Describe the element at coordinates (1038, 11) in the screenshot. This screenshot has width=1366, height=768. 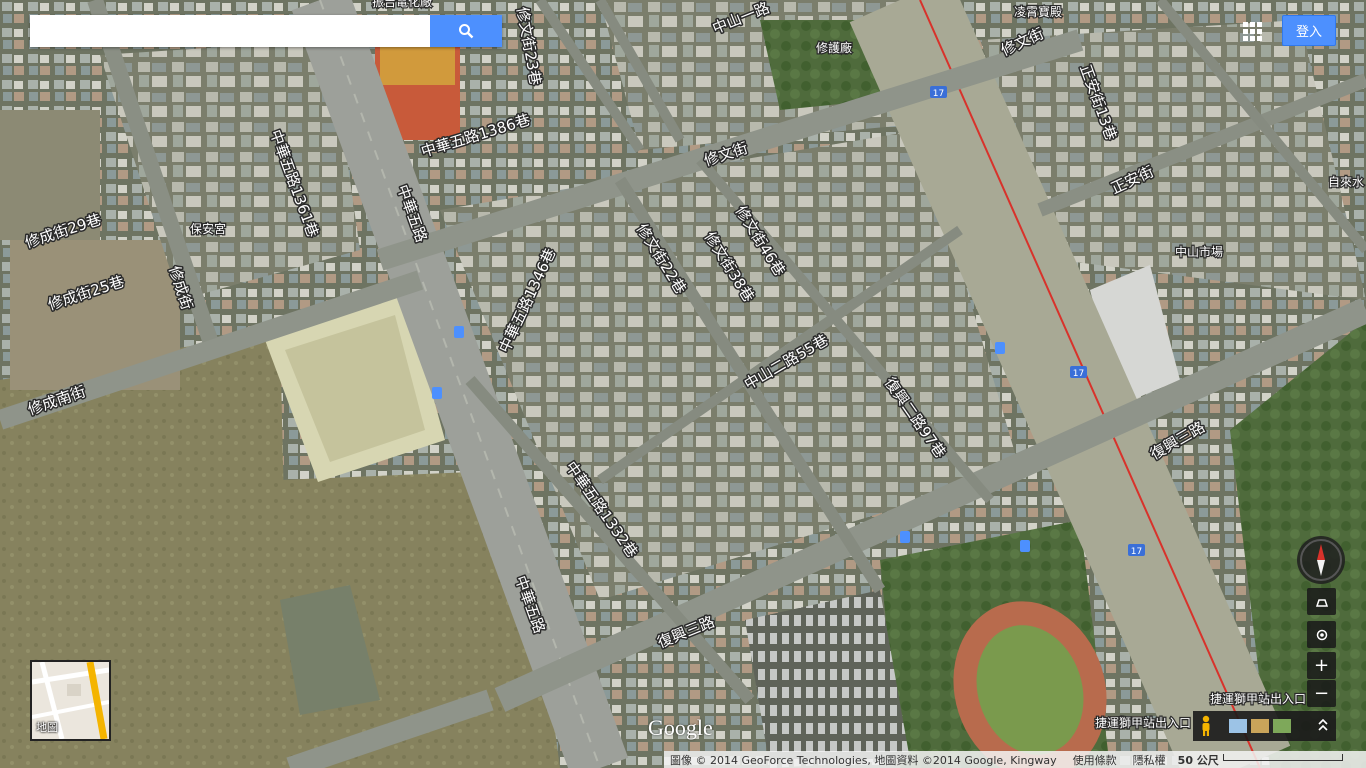
I see `poi-label: 凌霄寶殿` at that location.